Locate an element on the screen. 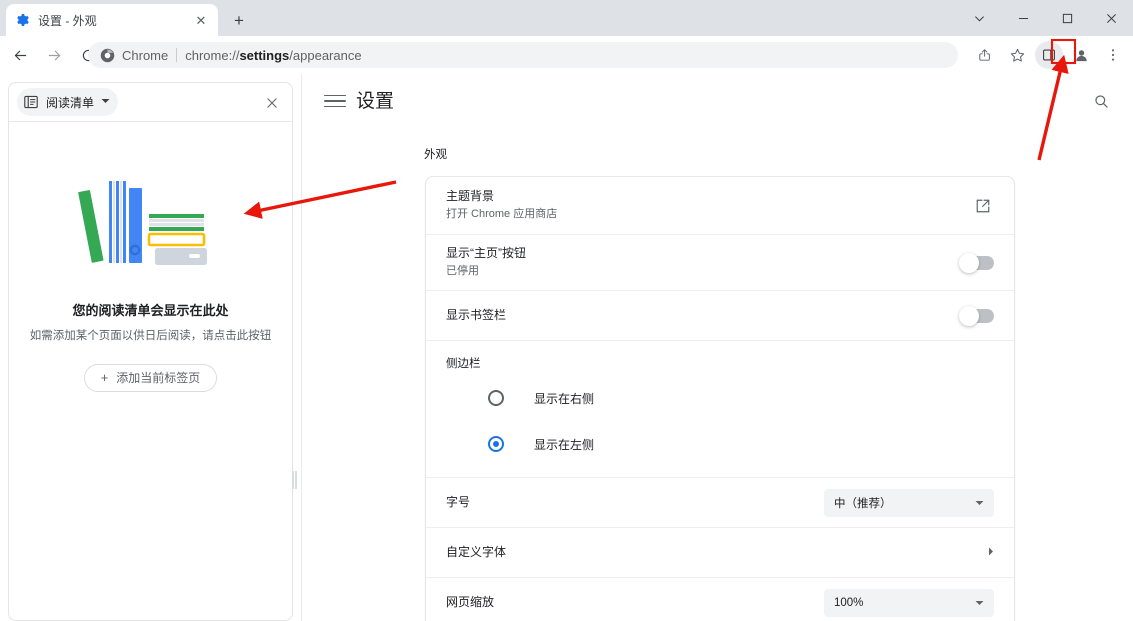  side-panel-selector: 阅读清单 is located at coordinates (68, 102).